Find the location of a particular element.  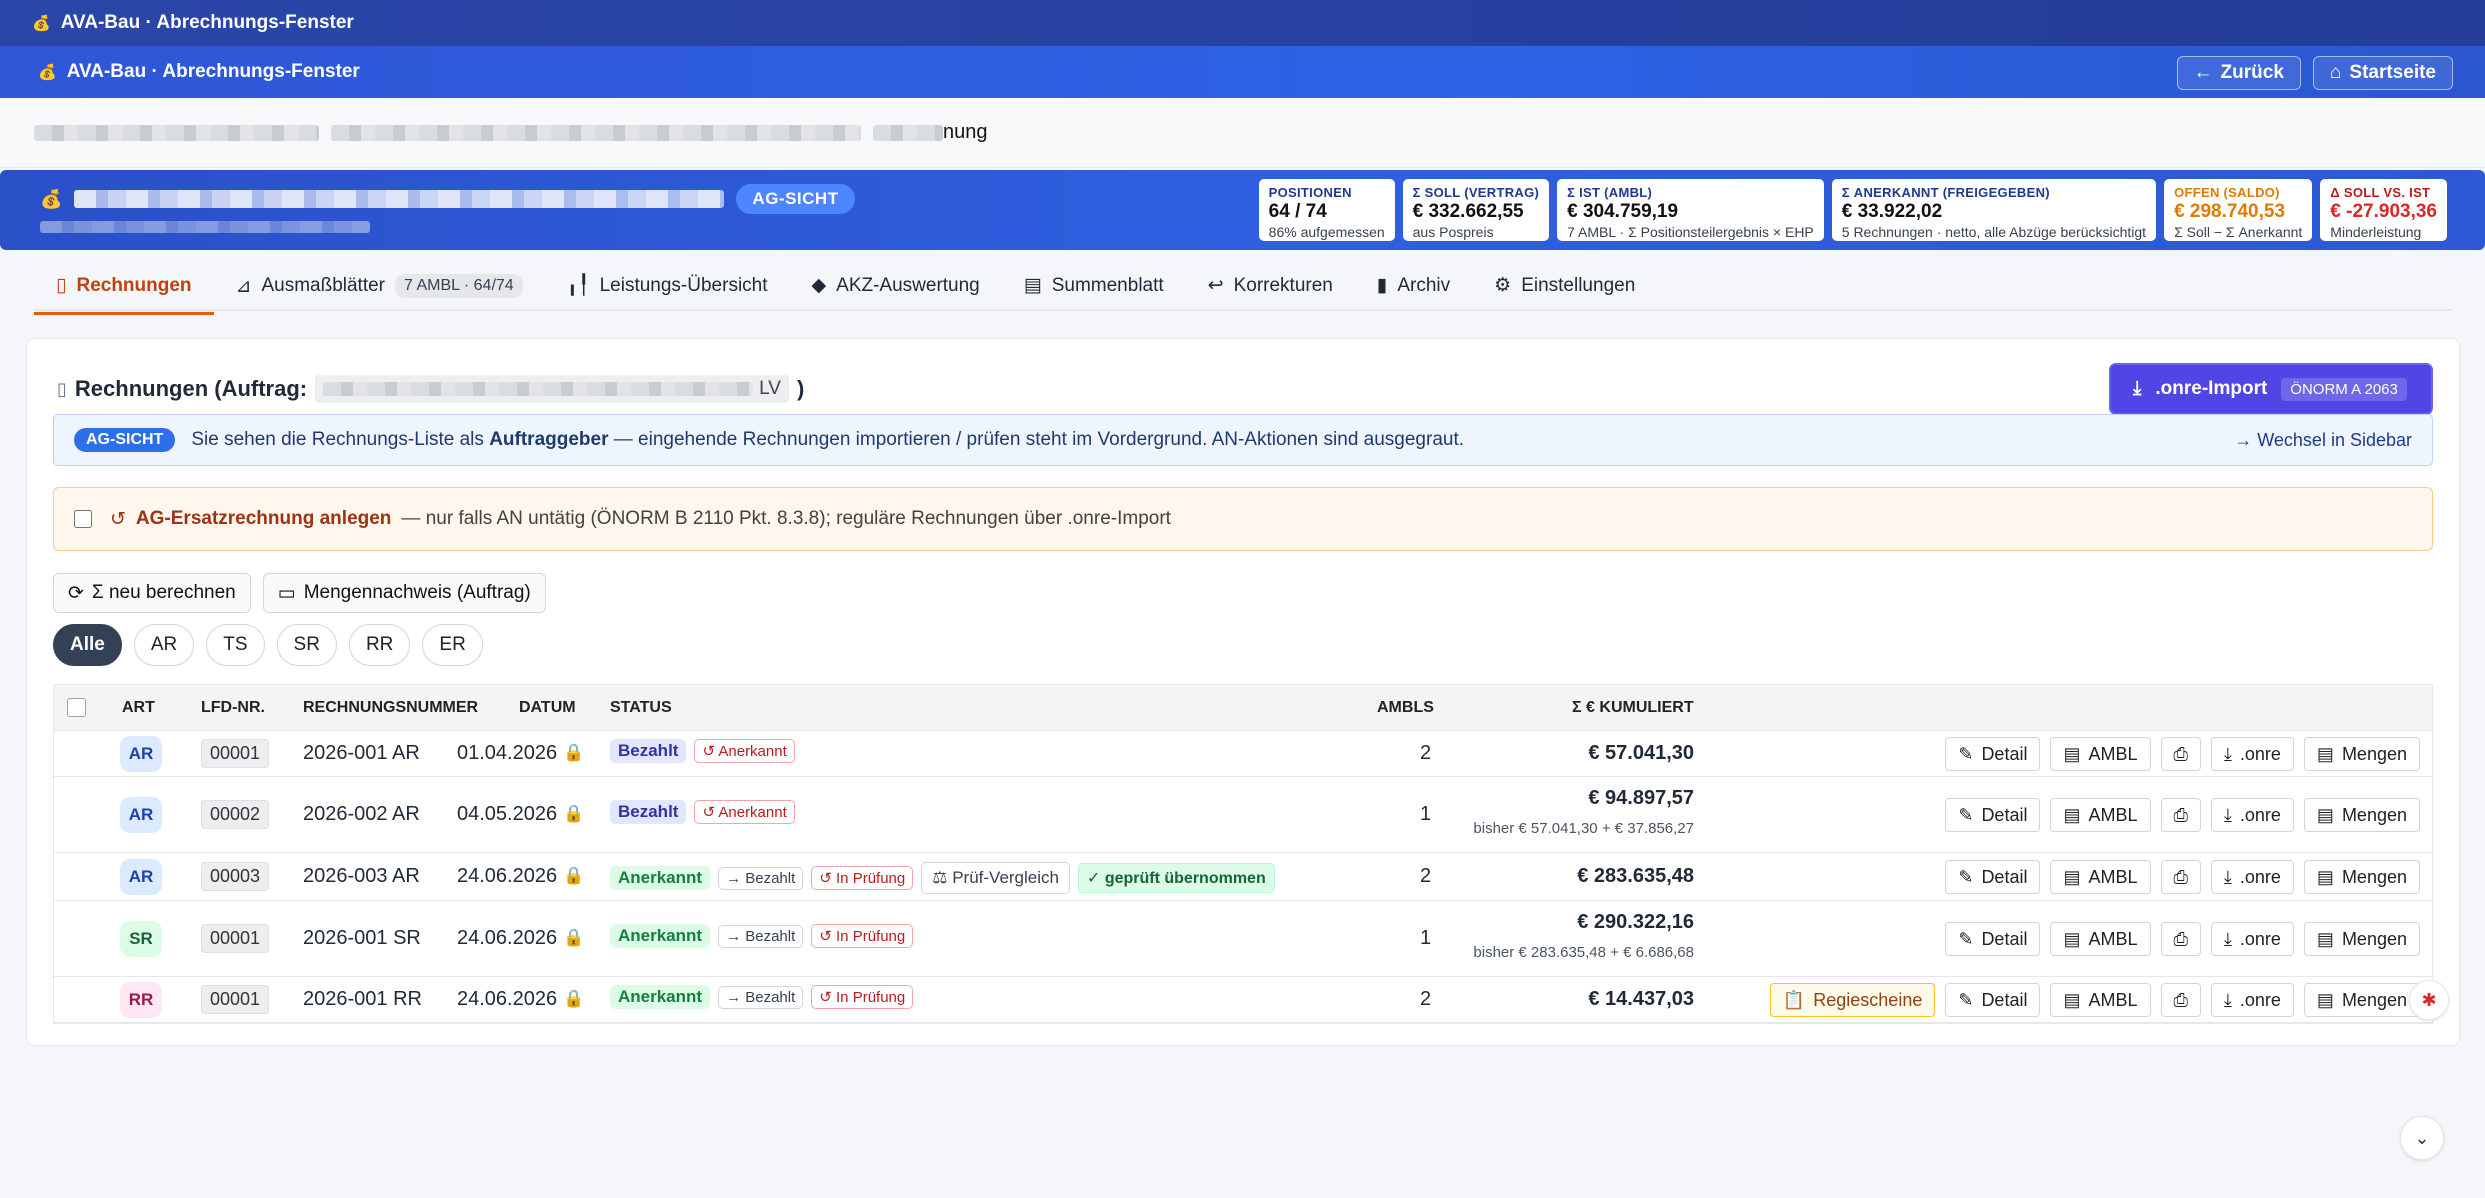

invoice-seq-number: 00001 is located at coordinates (235, 938).